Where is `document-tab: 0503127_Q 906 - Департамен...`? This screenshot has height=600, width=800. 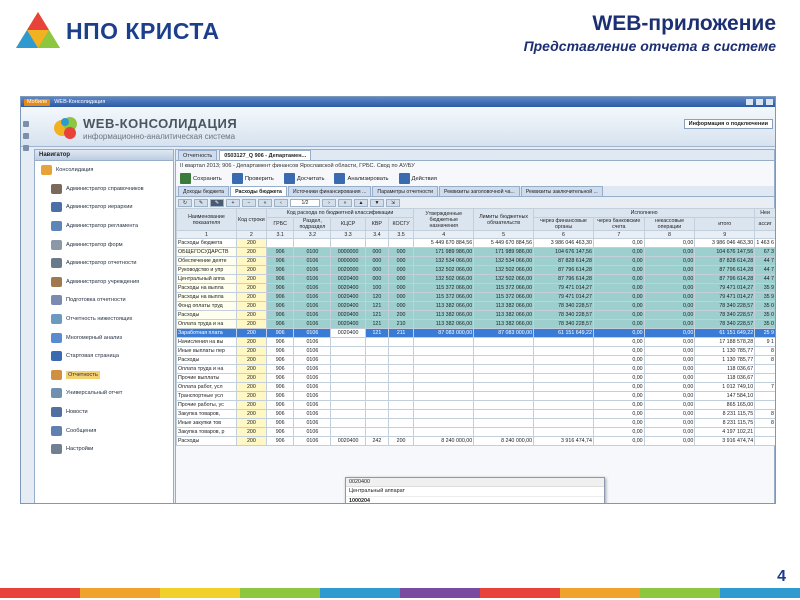
document-tab: 0503127_Q 906 - Департамен... is located at coordinates (265, 155).